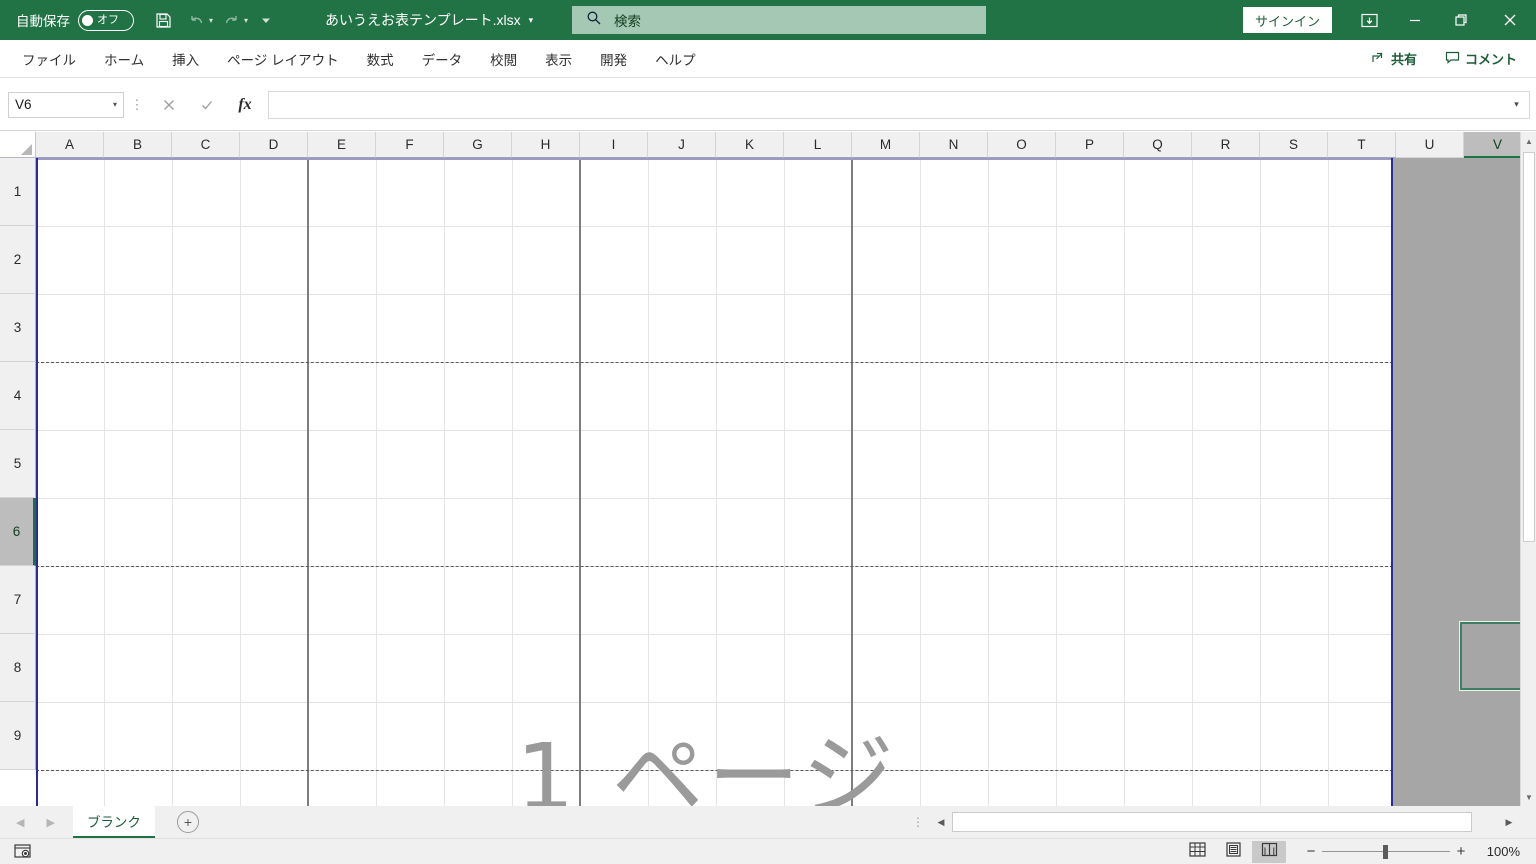 This screenshot has height=864, width=1536. I want to click on undo-icon, so click(196, 20).